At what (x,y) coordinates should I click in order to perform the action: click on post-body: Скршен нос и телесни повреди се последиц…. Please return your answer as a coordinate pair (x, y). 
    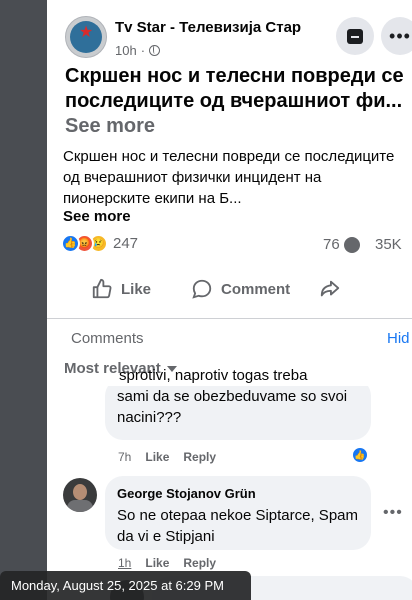
    Looking at the image, I should click on (229, 177).